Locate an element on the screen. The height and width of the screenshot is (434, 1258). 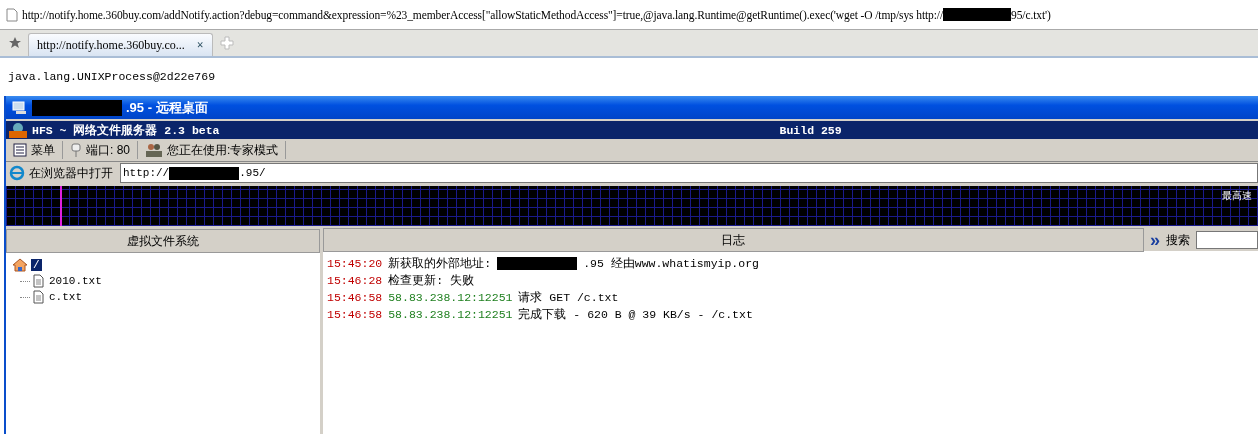
graph-label: 最高速 is located at coordinates (1237, 196).